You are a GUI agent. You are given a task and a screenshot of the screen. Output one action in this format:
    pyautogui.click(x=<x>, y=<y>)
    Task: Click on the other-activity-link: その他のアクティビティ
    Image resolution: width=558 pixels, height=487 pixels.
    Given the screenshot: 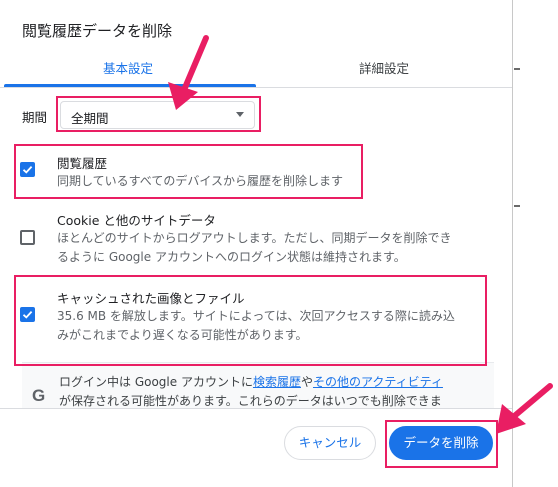 What is the action you would take?
    pyautogui.click(x=378, y=382)
    